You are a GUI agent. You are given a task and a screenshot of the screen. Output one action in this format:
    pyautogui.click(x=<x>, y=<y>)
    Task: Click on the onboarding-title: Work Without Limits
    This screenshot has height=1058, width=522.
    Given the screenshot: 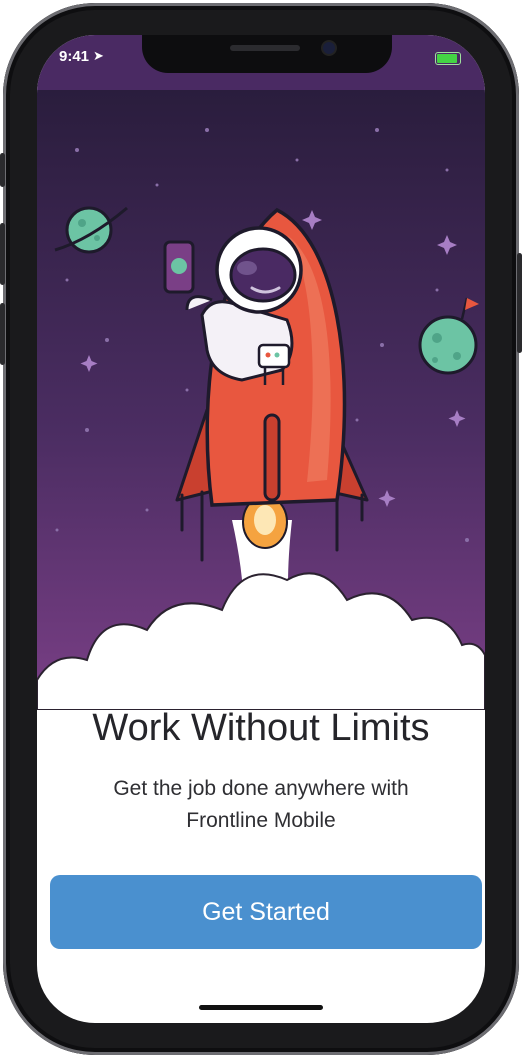 What is the action you would take?
    pyautogui.click(x=261, y=728)
    